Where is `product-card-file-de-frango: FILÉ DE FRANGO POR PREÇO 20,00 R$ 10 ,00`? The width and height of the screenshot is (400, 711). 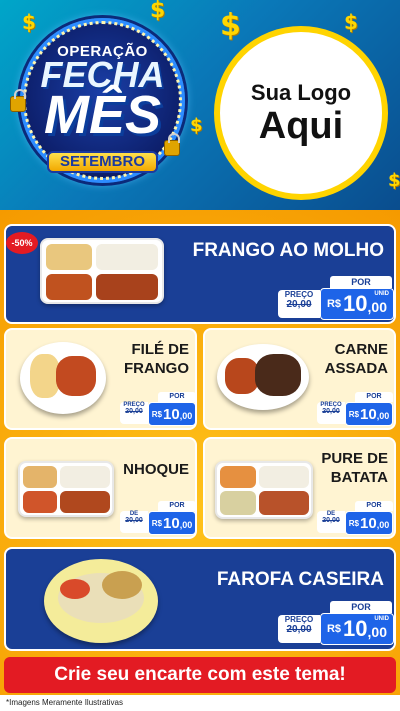
product-card-file-de-frango: FILÉ DE FRANGO POR PREÇO 20,00 R$ 10 ,00 is located at coordinates (100, 379).